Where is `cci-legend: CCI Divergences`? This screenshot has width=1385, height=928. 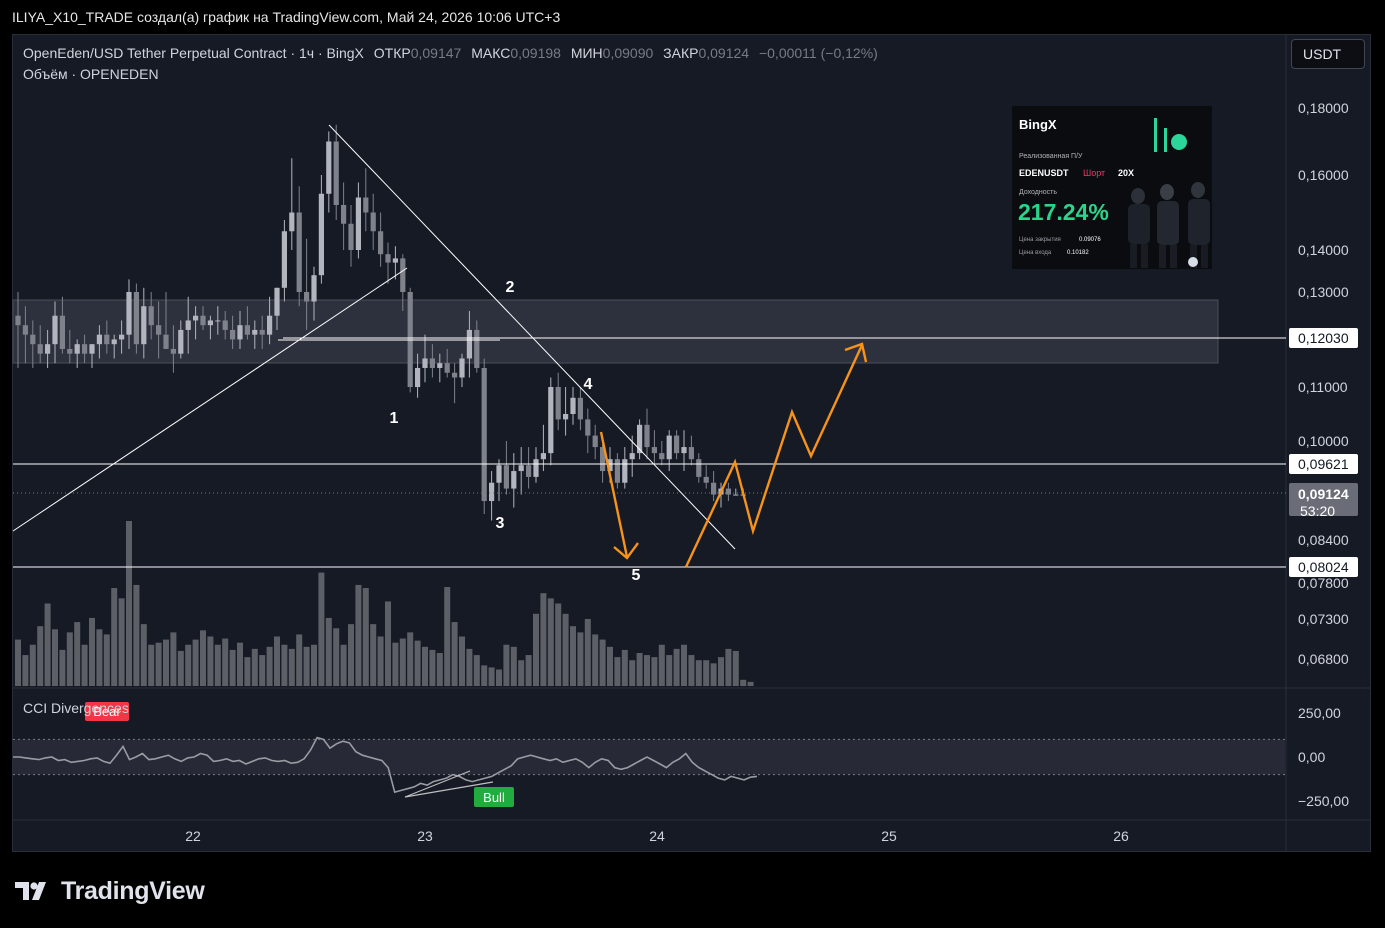 cci-legend: CCI Divergences is located at coordinates (76, 708).